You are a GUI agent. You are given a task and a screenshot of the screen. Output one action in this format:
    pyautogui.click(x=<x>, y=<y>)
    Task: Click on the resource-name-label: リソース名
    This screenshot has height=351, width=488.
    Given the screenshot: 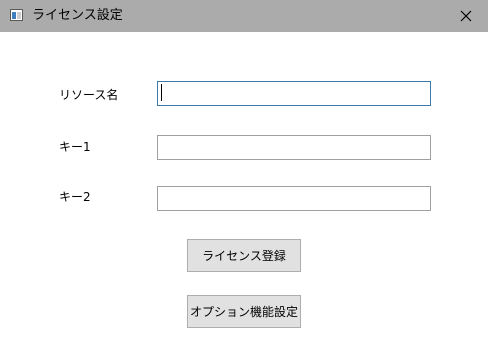 What is the action you would take?
    pyautogui.click(x=89, y=95)
    